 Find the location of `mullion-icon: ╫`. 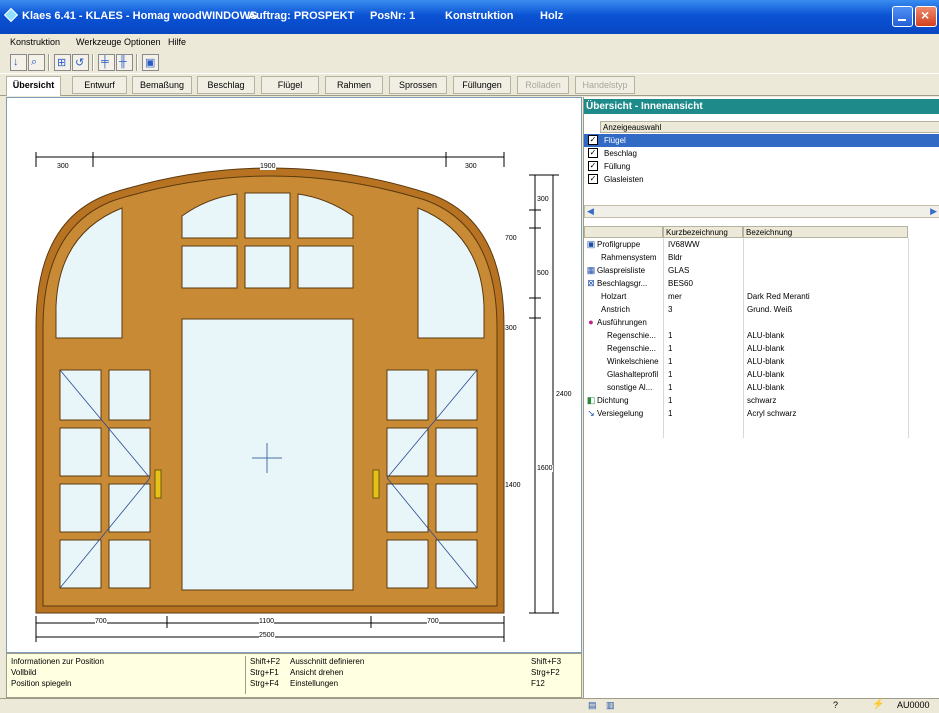

mullion-icon: ╫ is located at coordinates (123, 62).